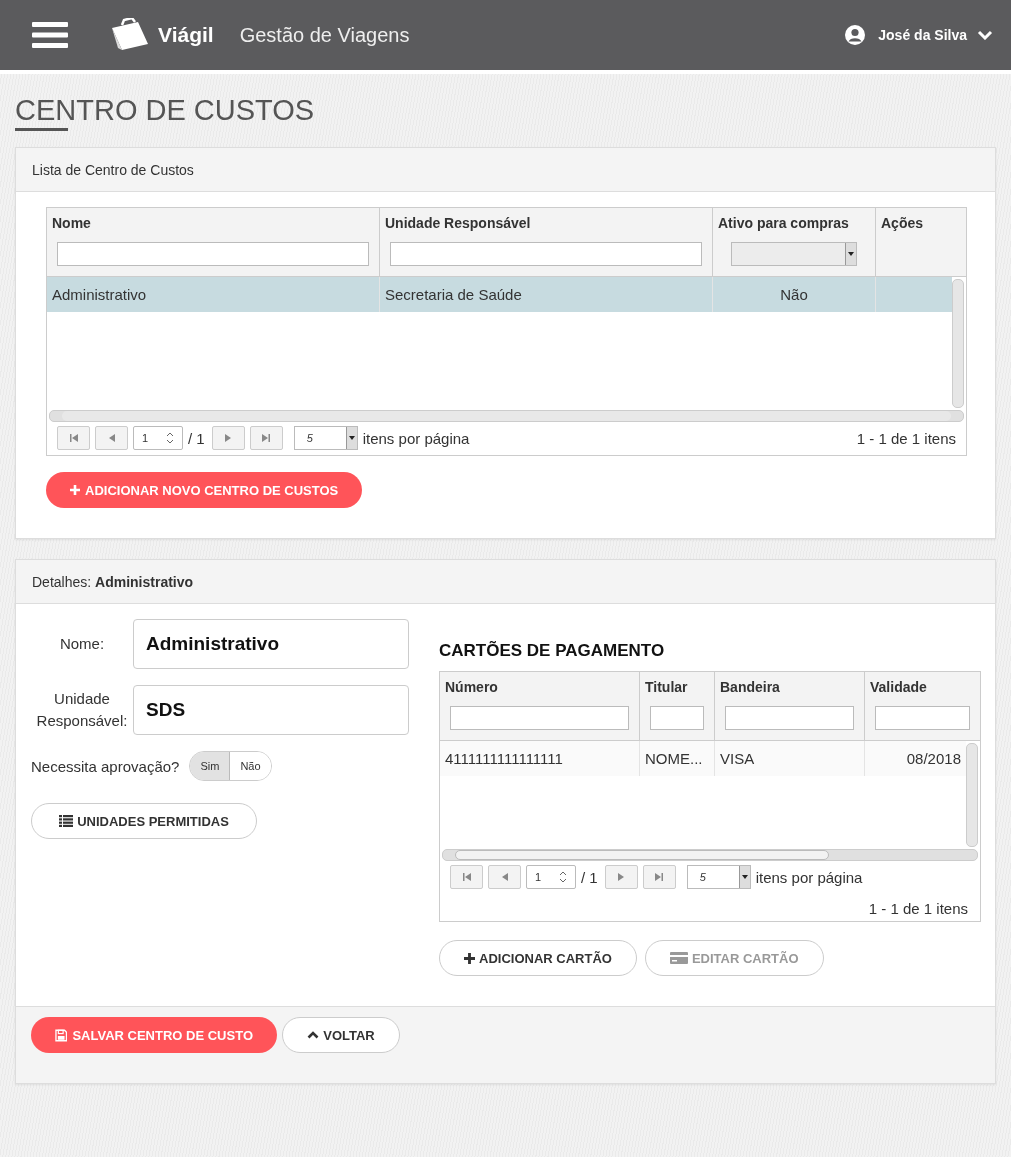 The image size is (1011, 1157). What do you see at coordinates (678, 958) in the screenshot?
I see `credit-card-icon` at bounding box center [678, 958].